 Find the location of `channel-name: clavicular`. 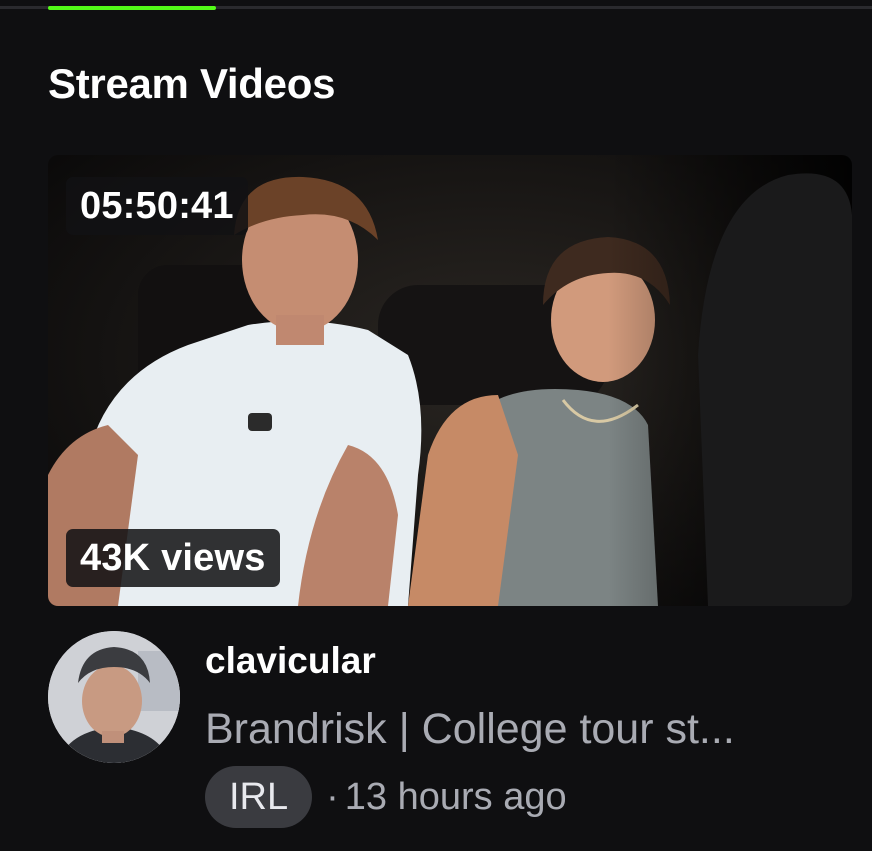

channel-name: clavicular is located at coordinates (290, 661).